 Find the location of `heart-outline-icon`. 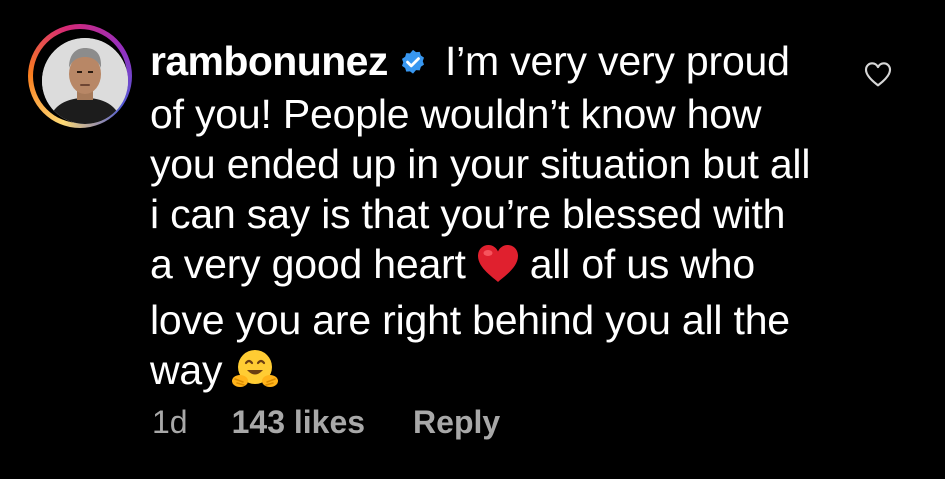

heart-outline-icon is located at coordinates (878, 74).